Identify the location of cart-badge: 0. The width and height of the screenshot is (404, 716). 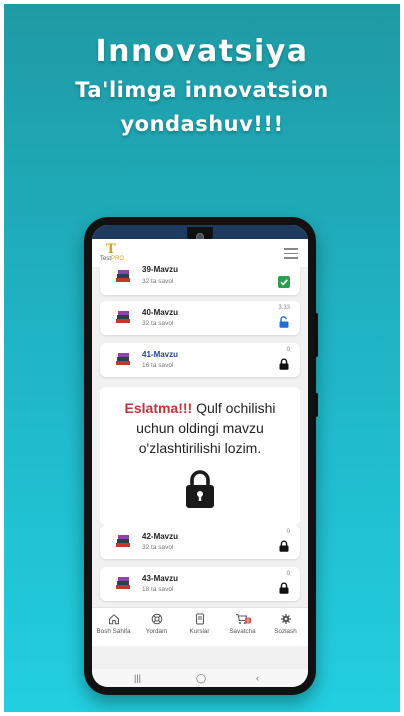
(247, 621).